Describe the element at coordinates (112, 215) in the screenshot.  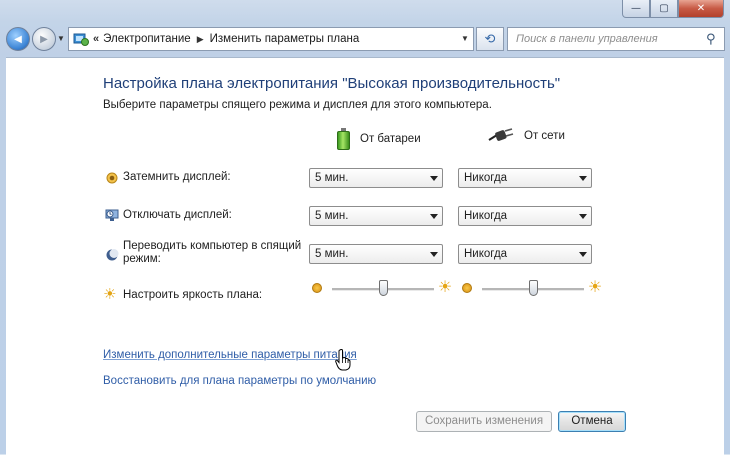
I see `monitor-off-icon` at that location.